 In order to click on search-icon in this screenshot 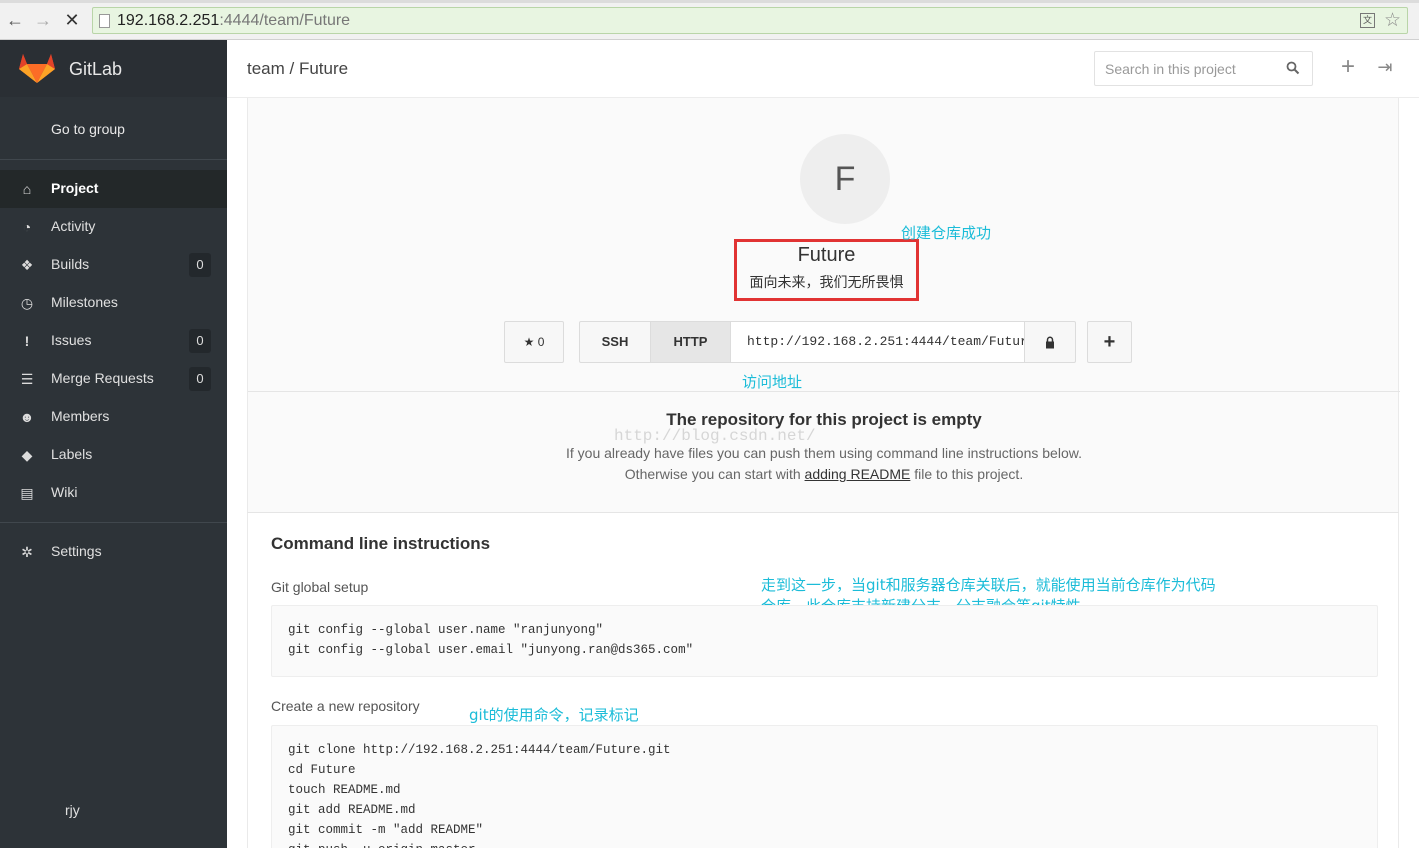, I will do `click(1293, 68)`.